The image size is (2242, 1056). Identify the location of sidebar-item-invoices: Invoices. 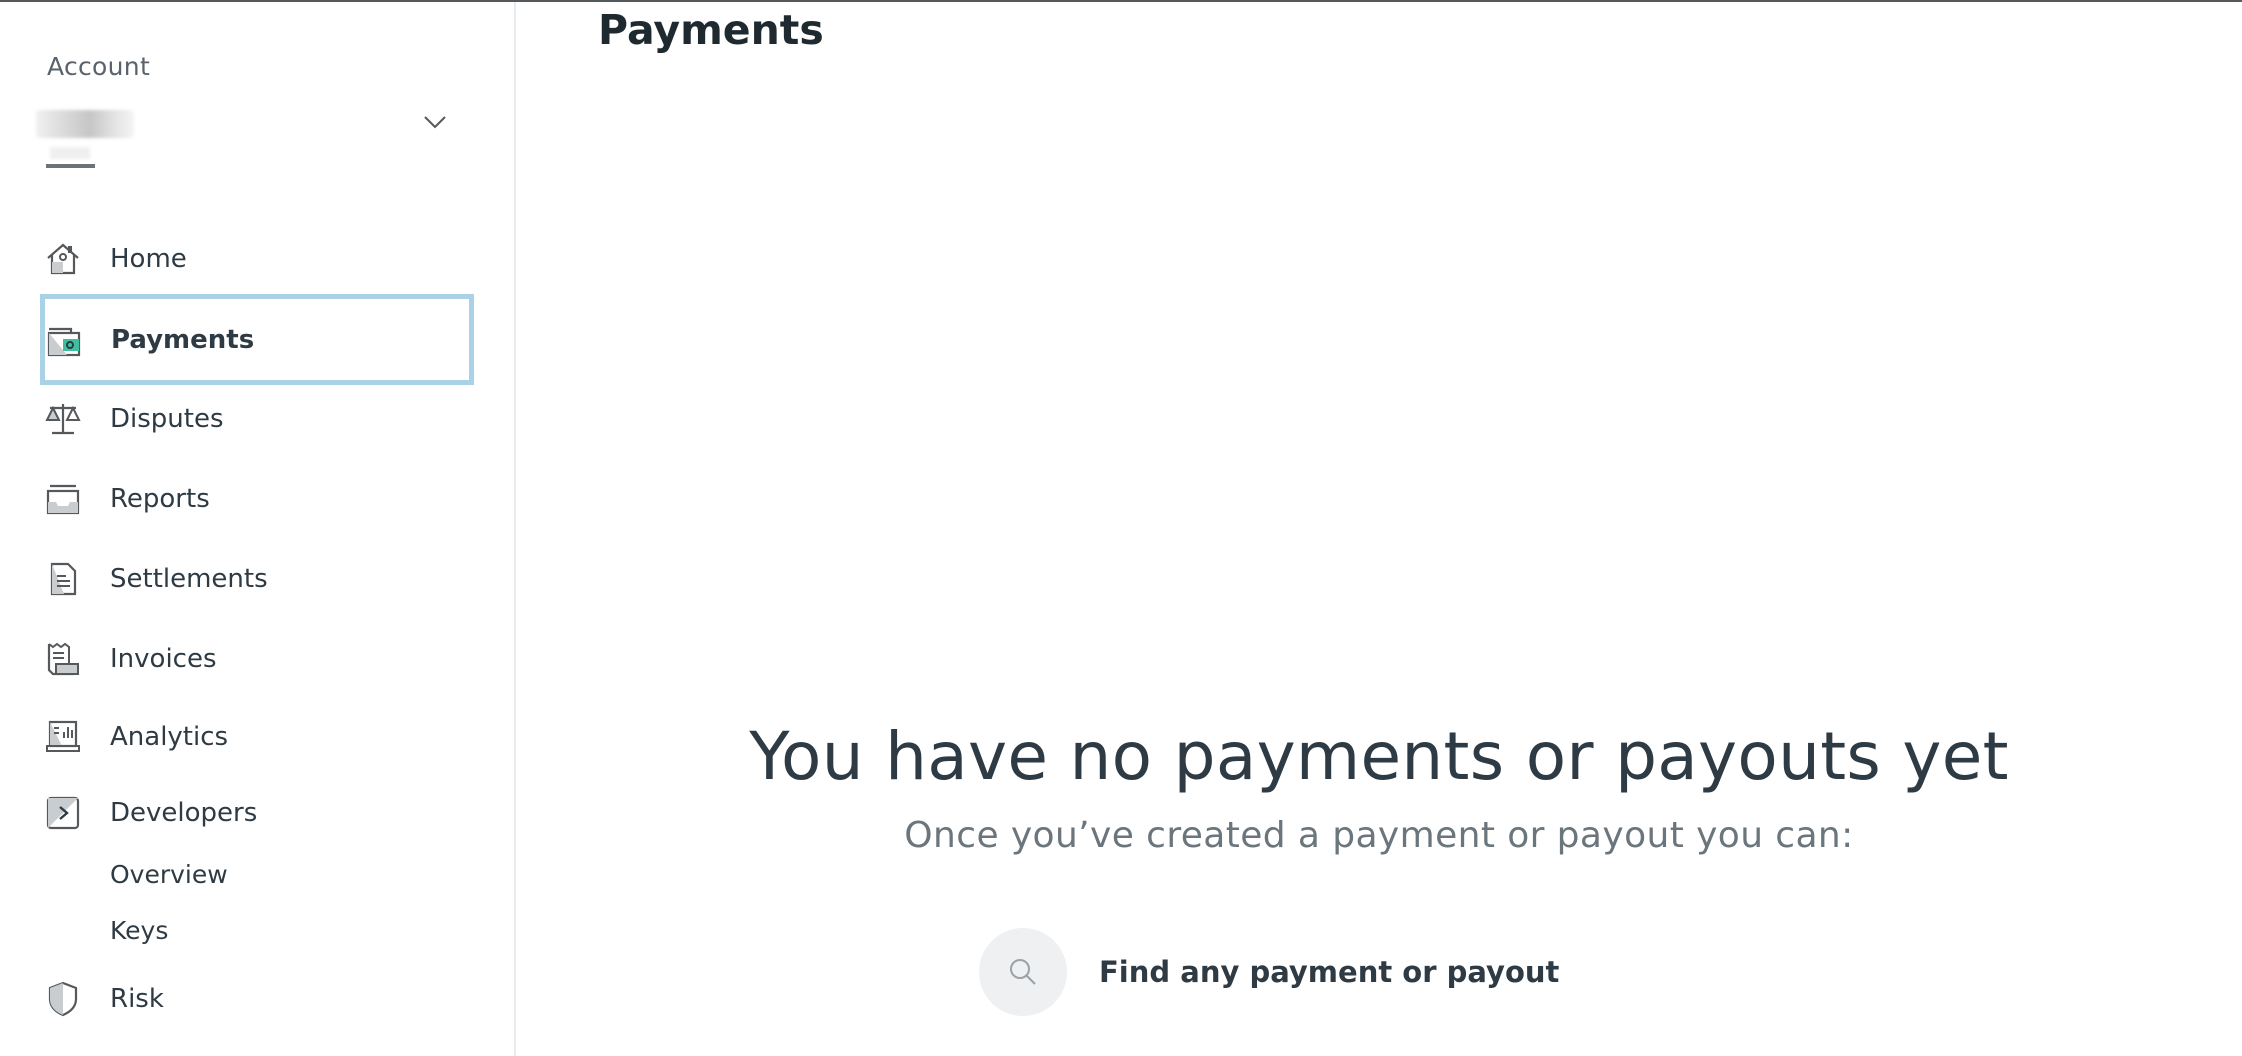
(257, 659).